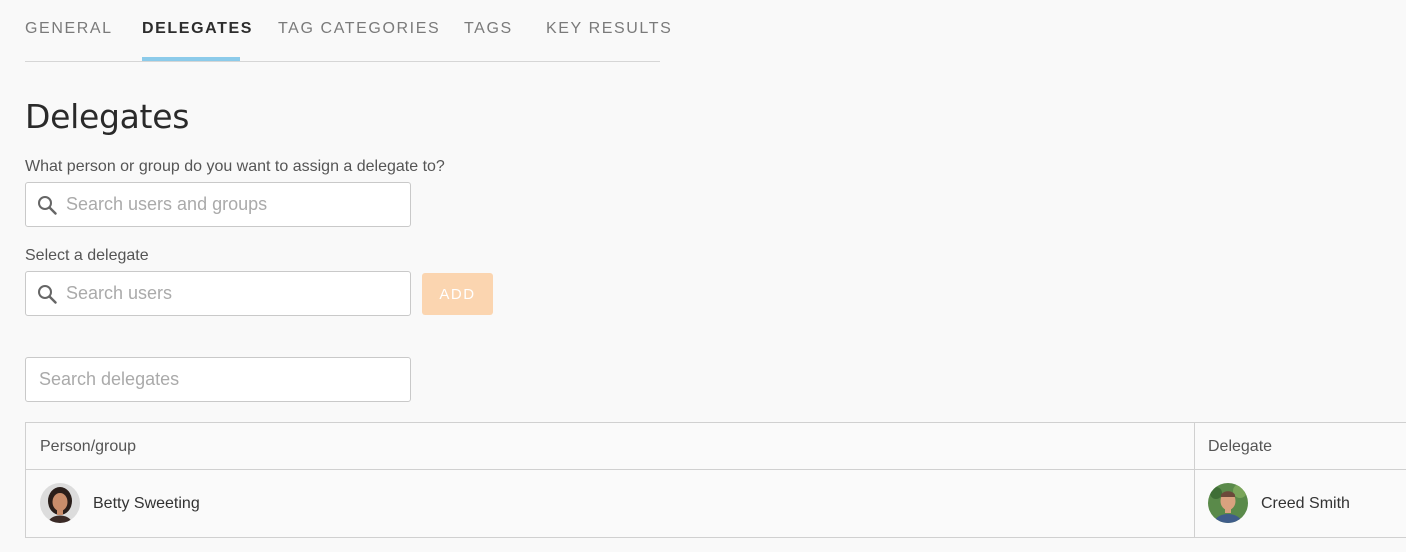  Describe the element at coordinates (1305, 503) in the screenshot. I see `delegate-name: Creed Smith` at that location.